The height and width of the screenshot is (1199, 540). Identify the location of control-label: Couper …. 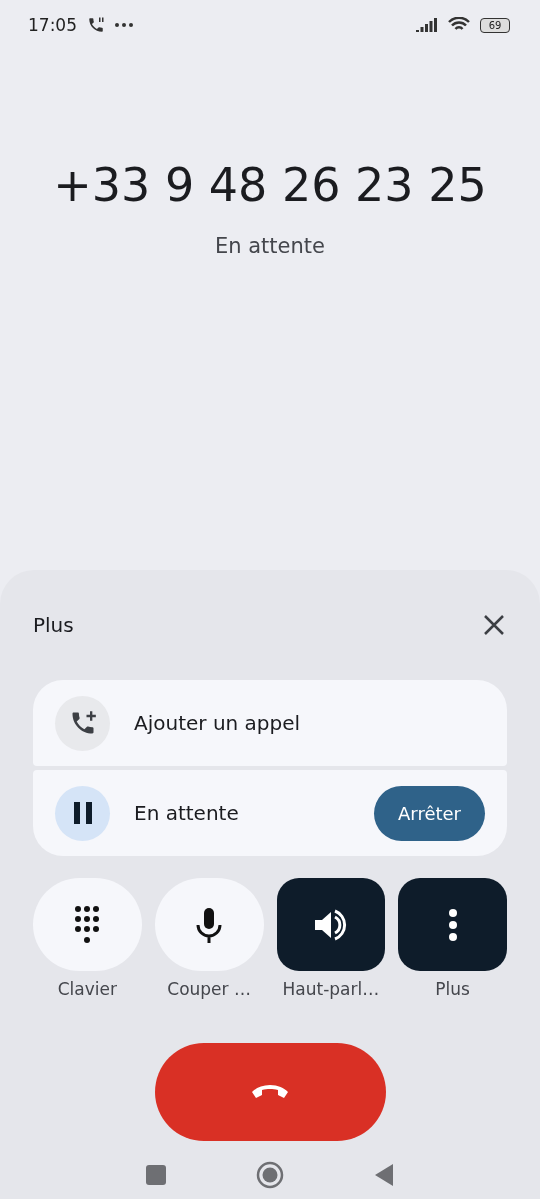
(209, 989).